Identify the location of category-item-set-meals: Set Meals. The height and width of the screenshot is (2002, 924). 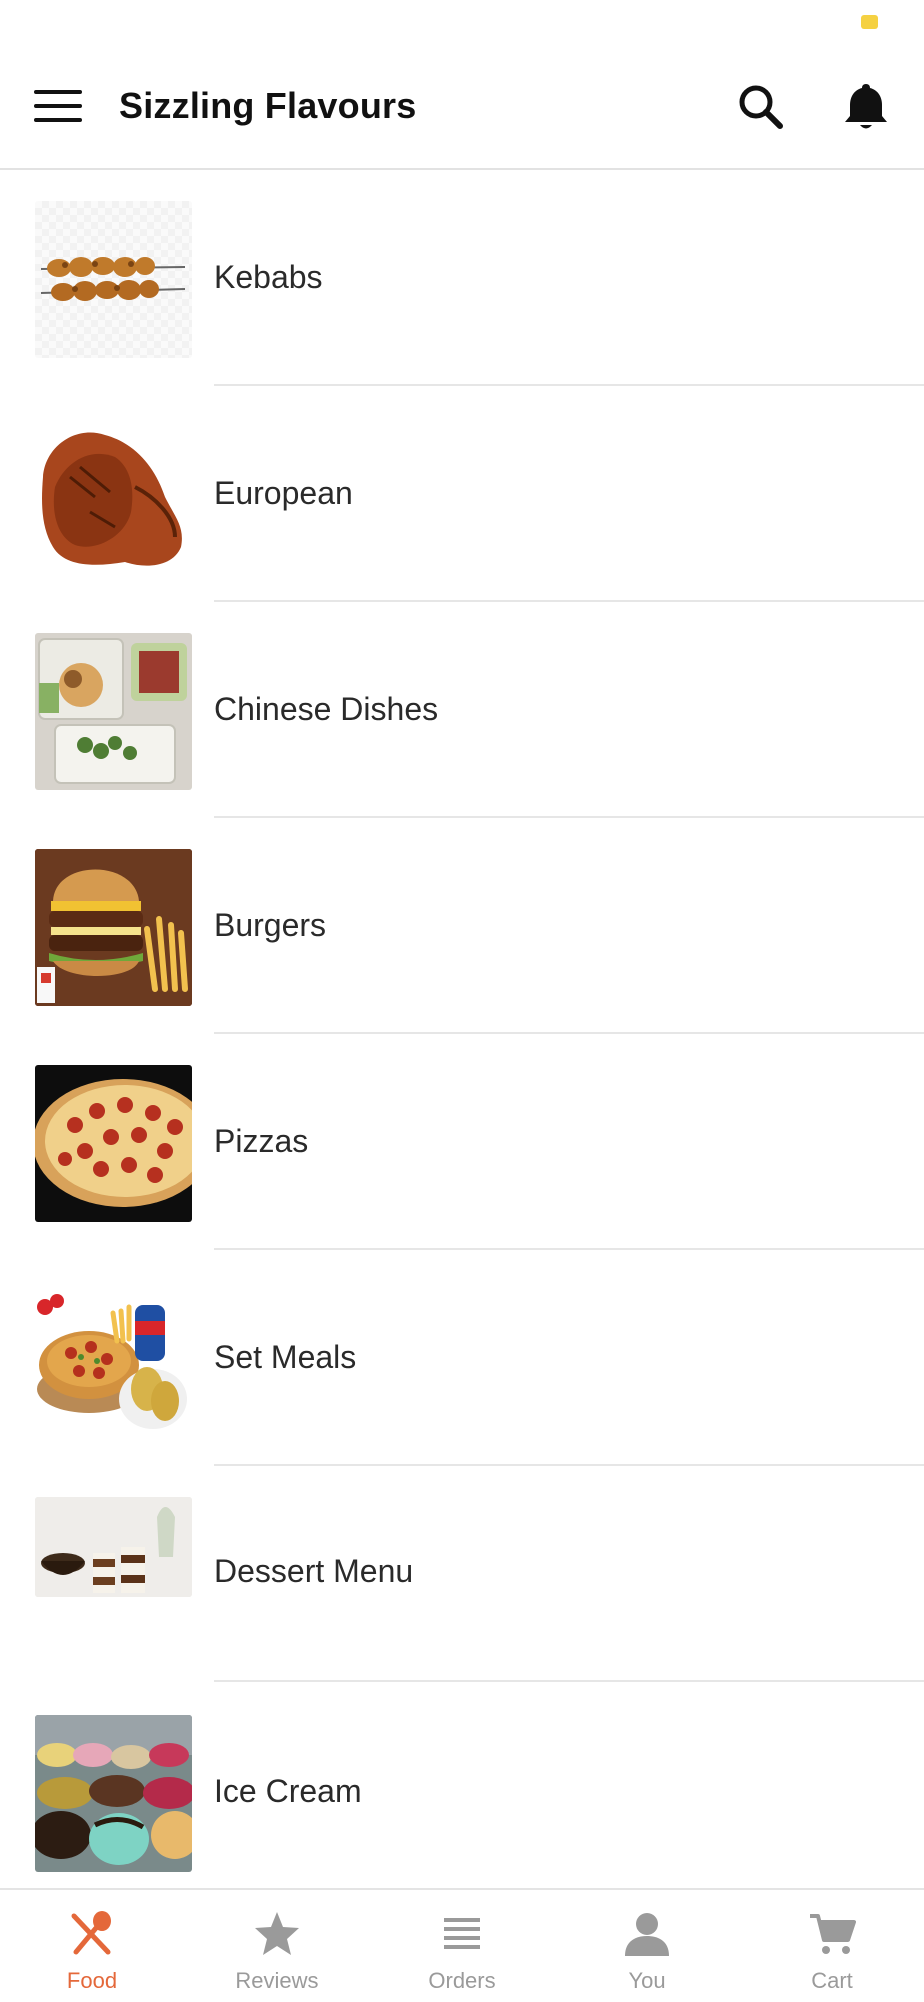
(462, 1358).